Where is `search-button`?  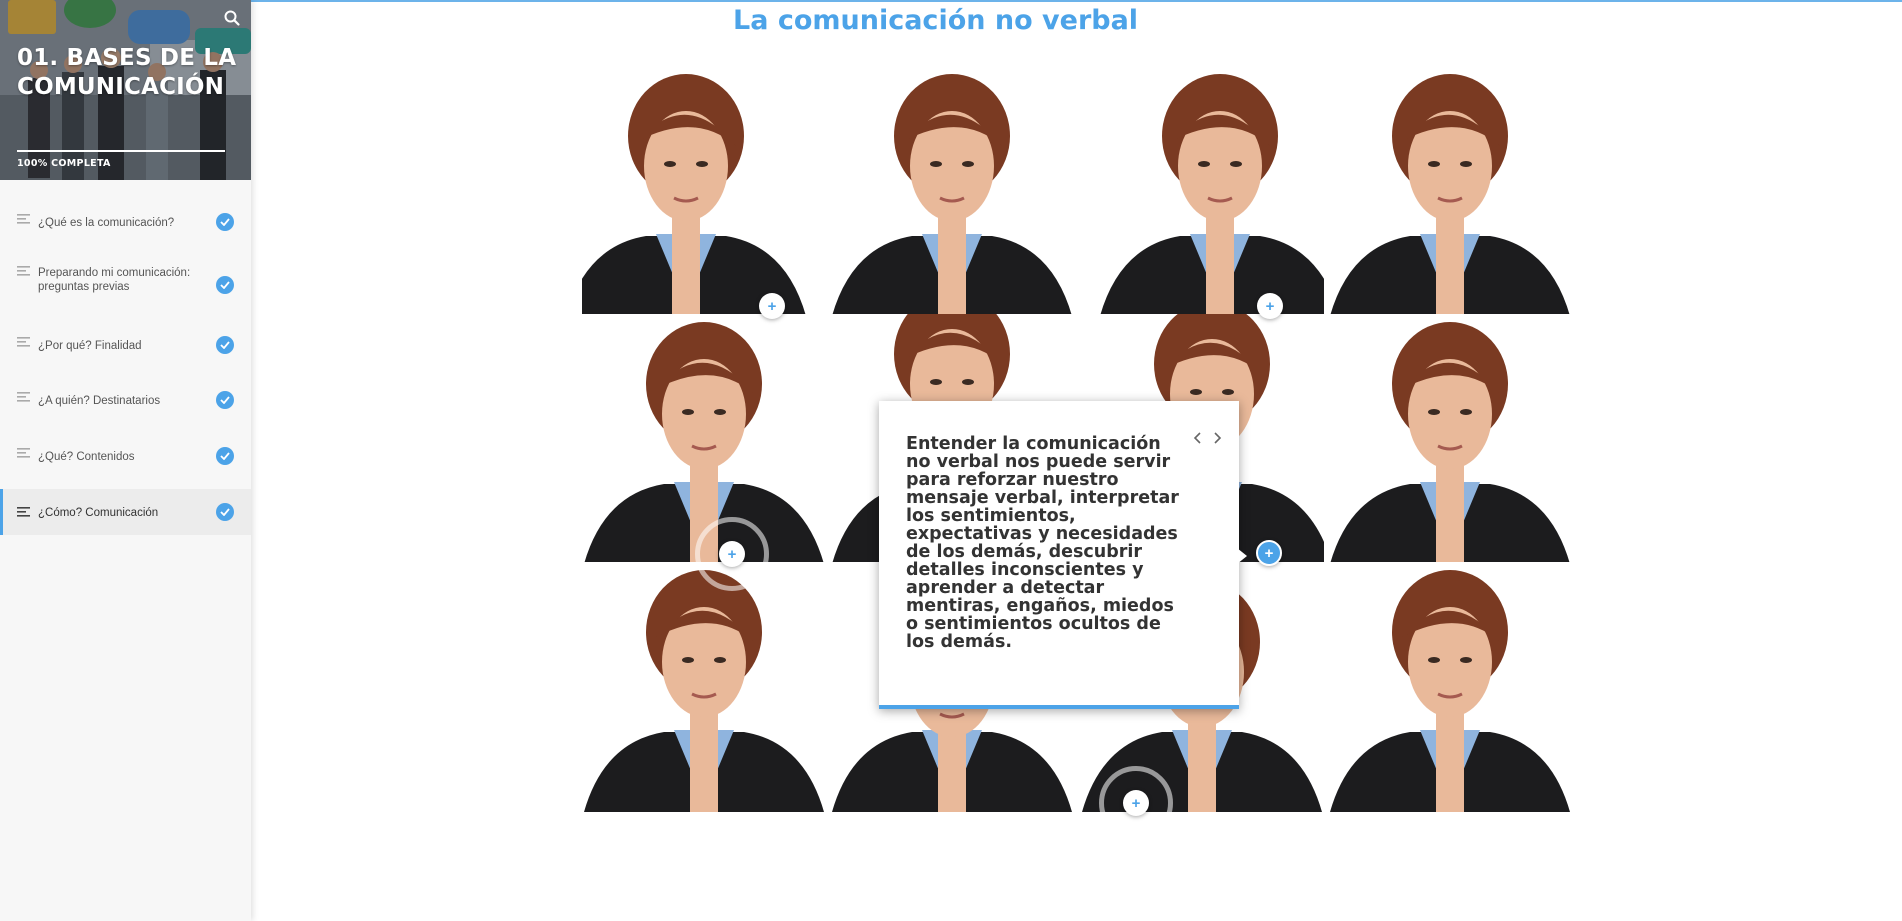
search-button is located at coordinates (232, 18).